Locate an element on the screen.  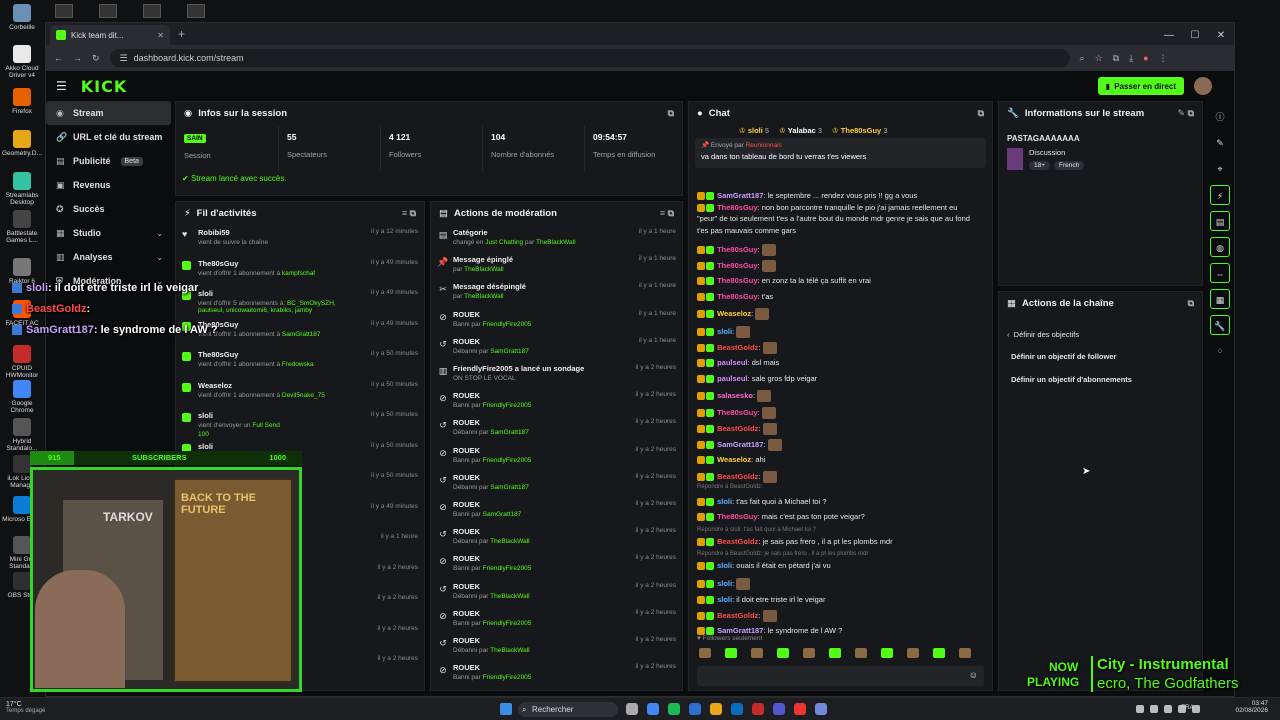
download-icon: ⤓ is located at coordinates (1131, 58).